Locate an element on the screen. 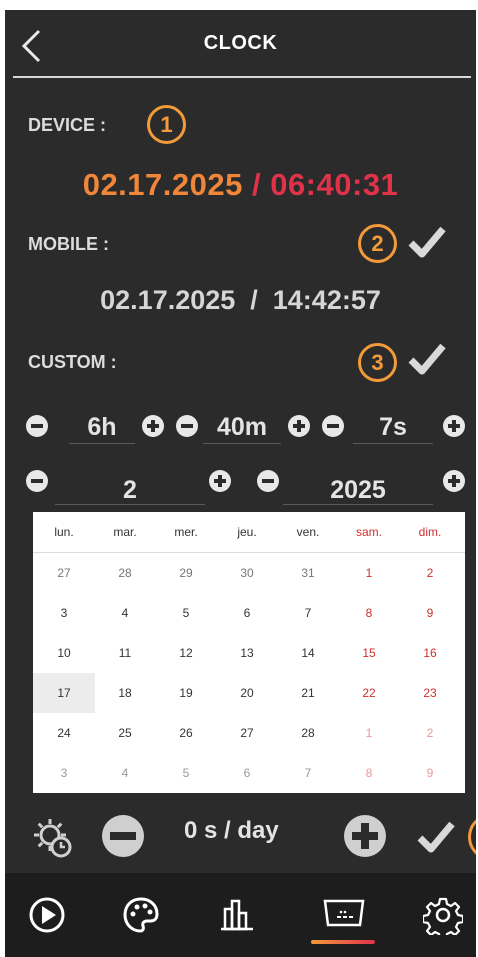 The height and width of the screenshot is (957, 478). year-decrement-button is located at coordinates (268, 481).